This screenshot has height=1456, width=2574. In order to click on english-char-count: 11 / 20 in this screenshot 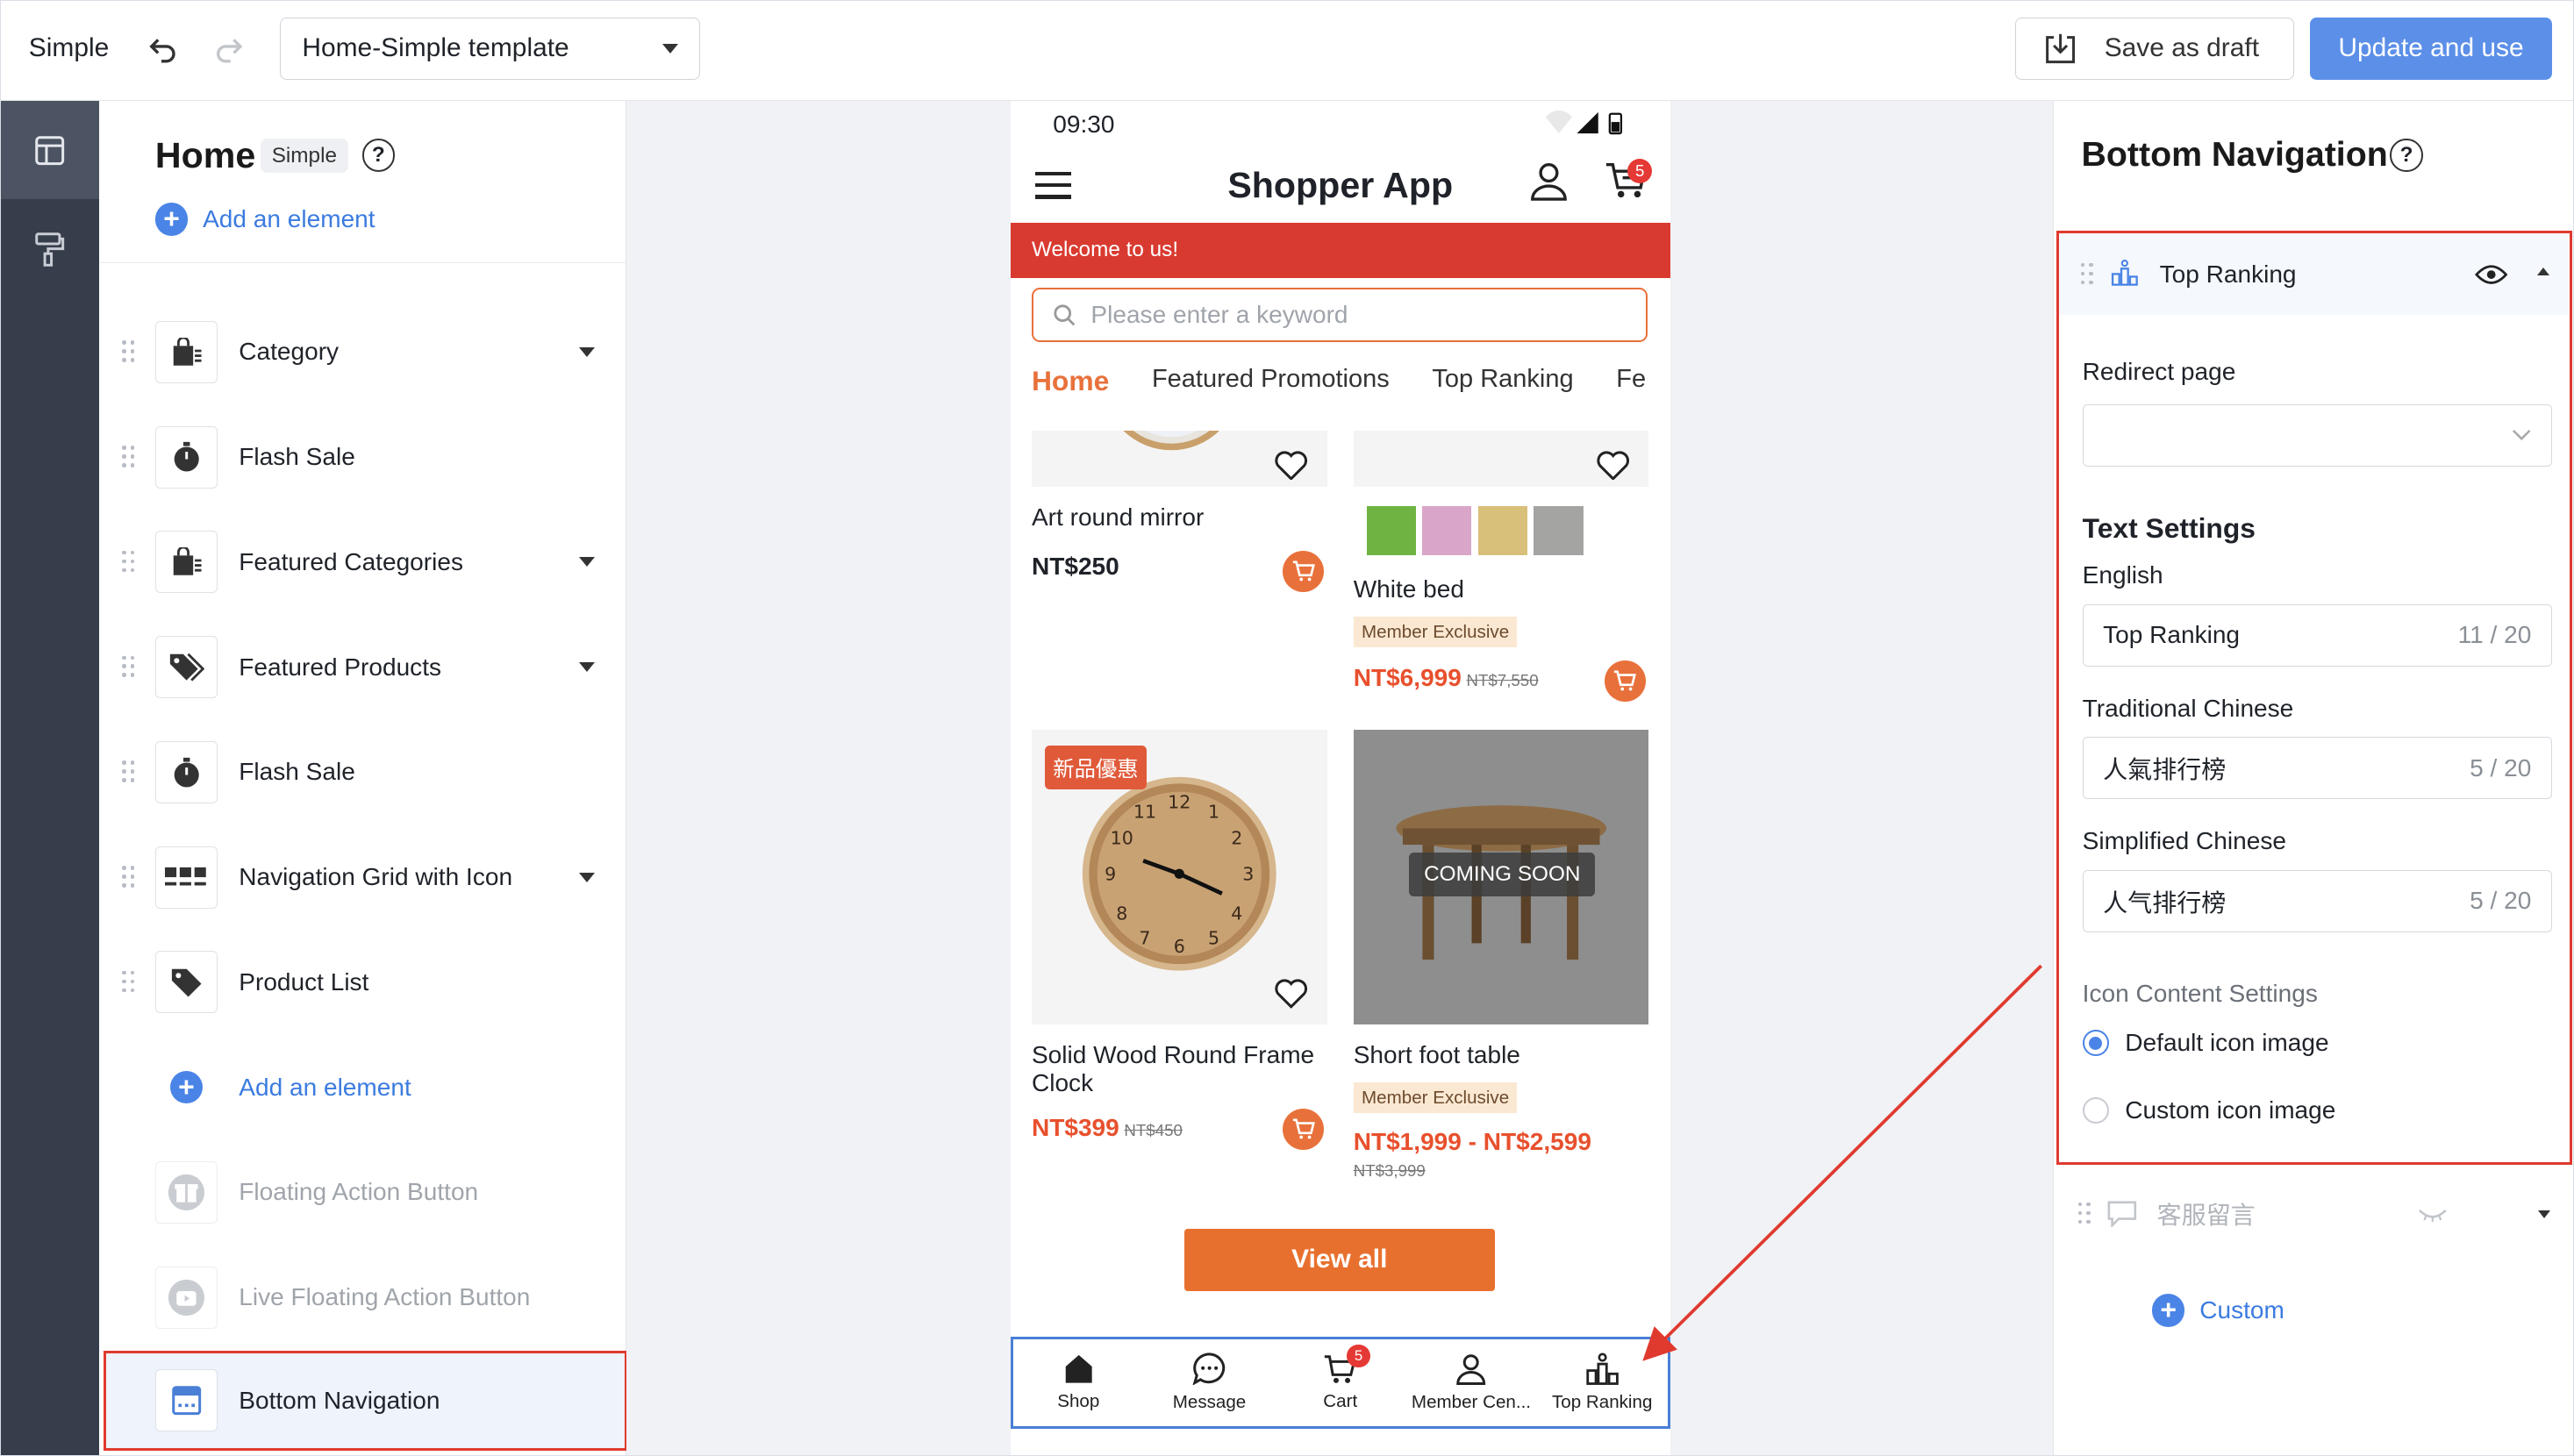, I will do `click(2494, 635)`.